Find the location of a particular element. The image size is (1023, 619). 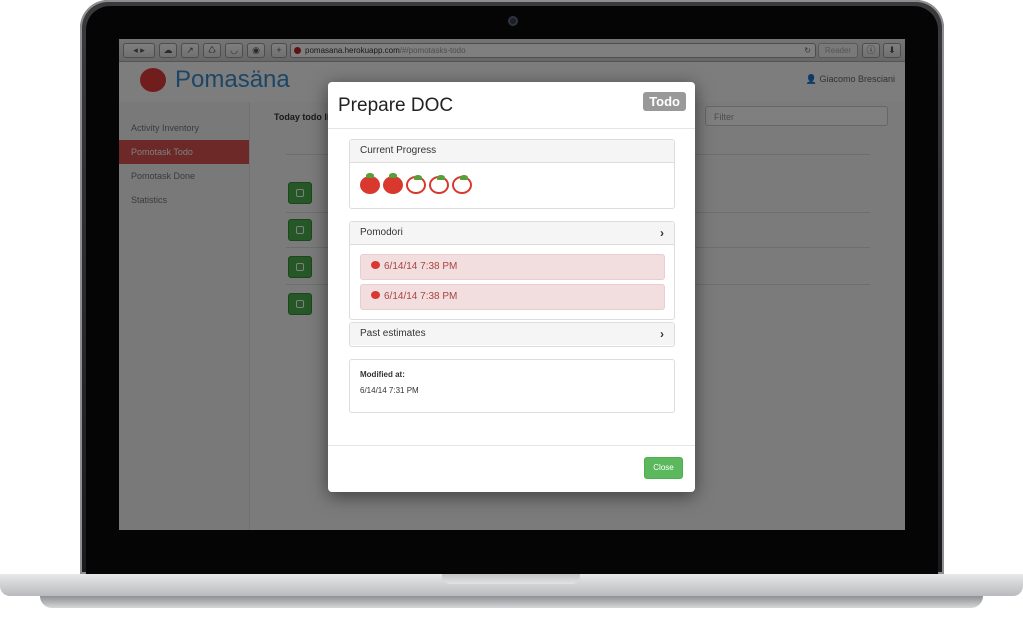

laptop-base-bottom is located at coordinates (511, 602).